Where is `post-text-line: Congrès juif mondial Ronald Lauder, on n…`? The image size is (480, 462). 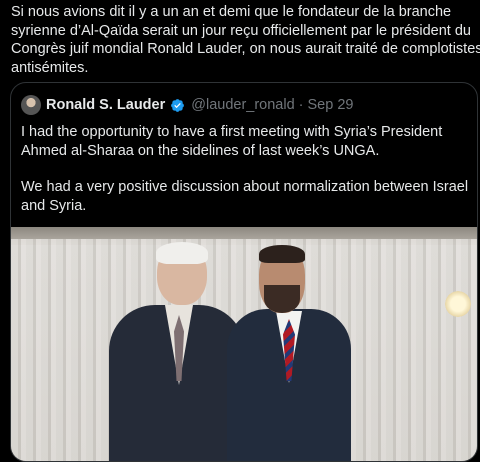
post-text-line: Congrès juif mondial Ronald Lauder, on n… is located at coordinates (245, 49).